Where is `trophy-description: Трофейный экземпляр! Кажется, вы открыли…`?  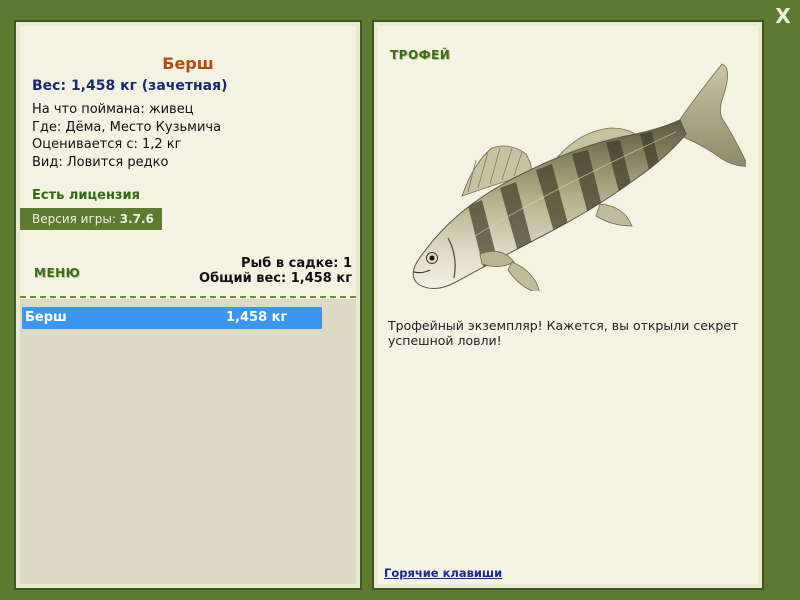 trophy-description: Трофейный экземпляр! Кажется, вы открыли… is located at coordinates (563, 333).